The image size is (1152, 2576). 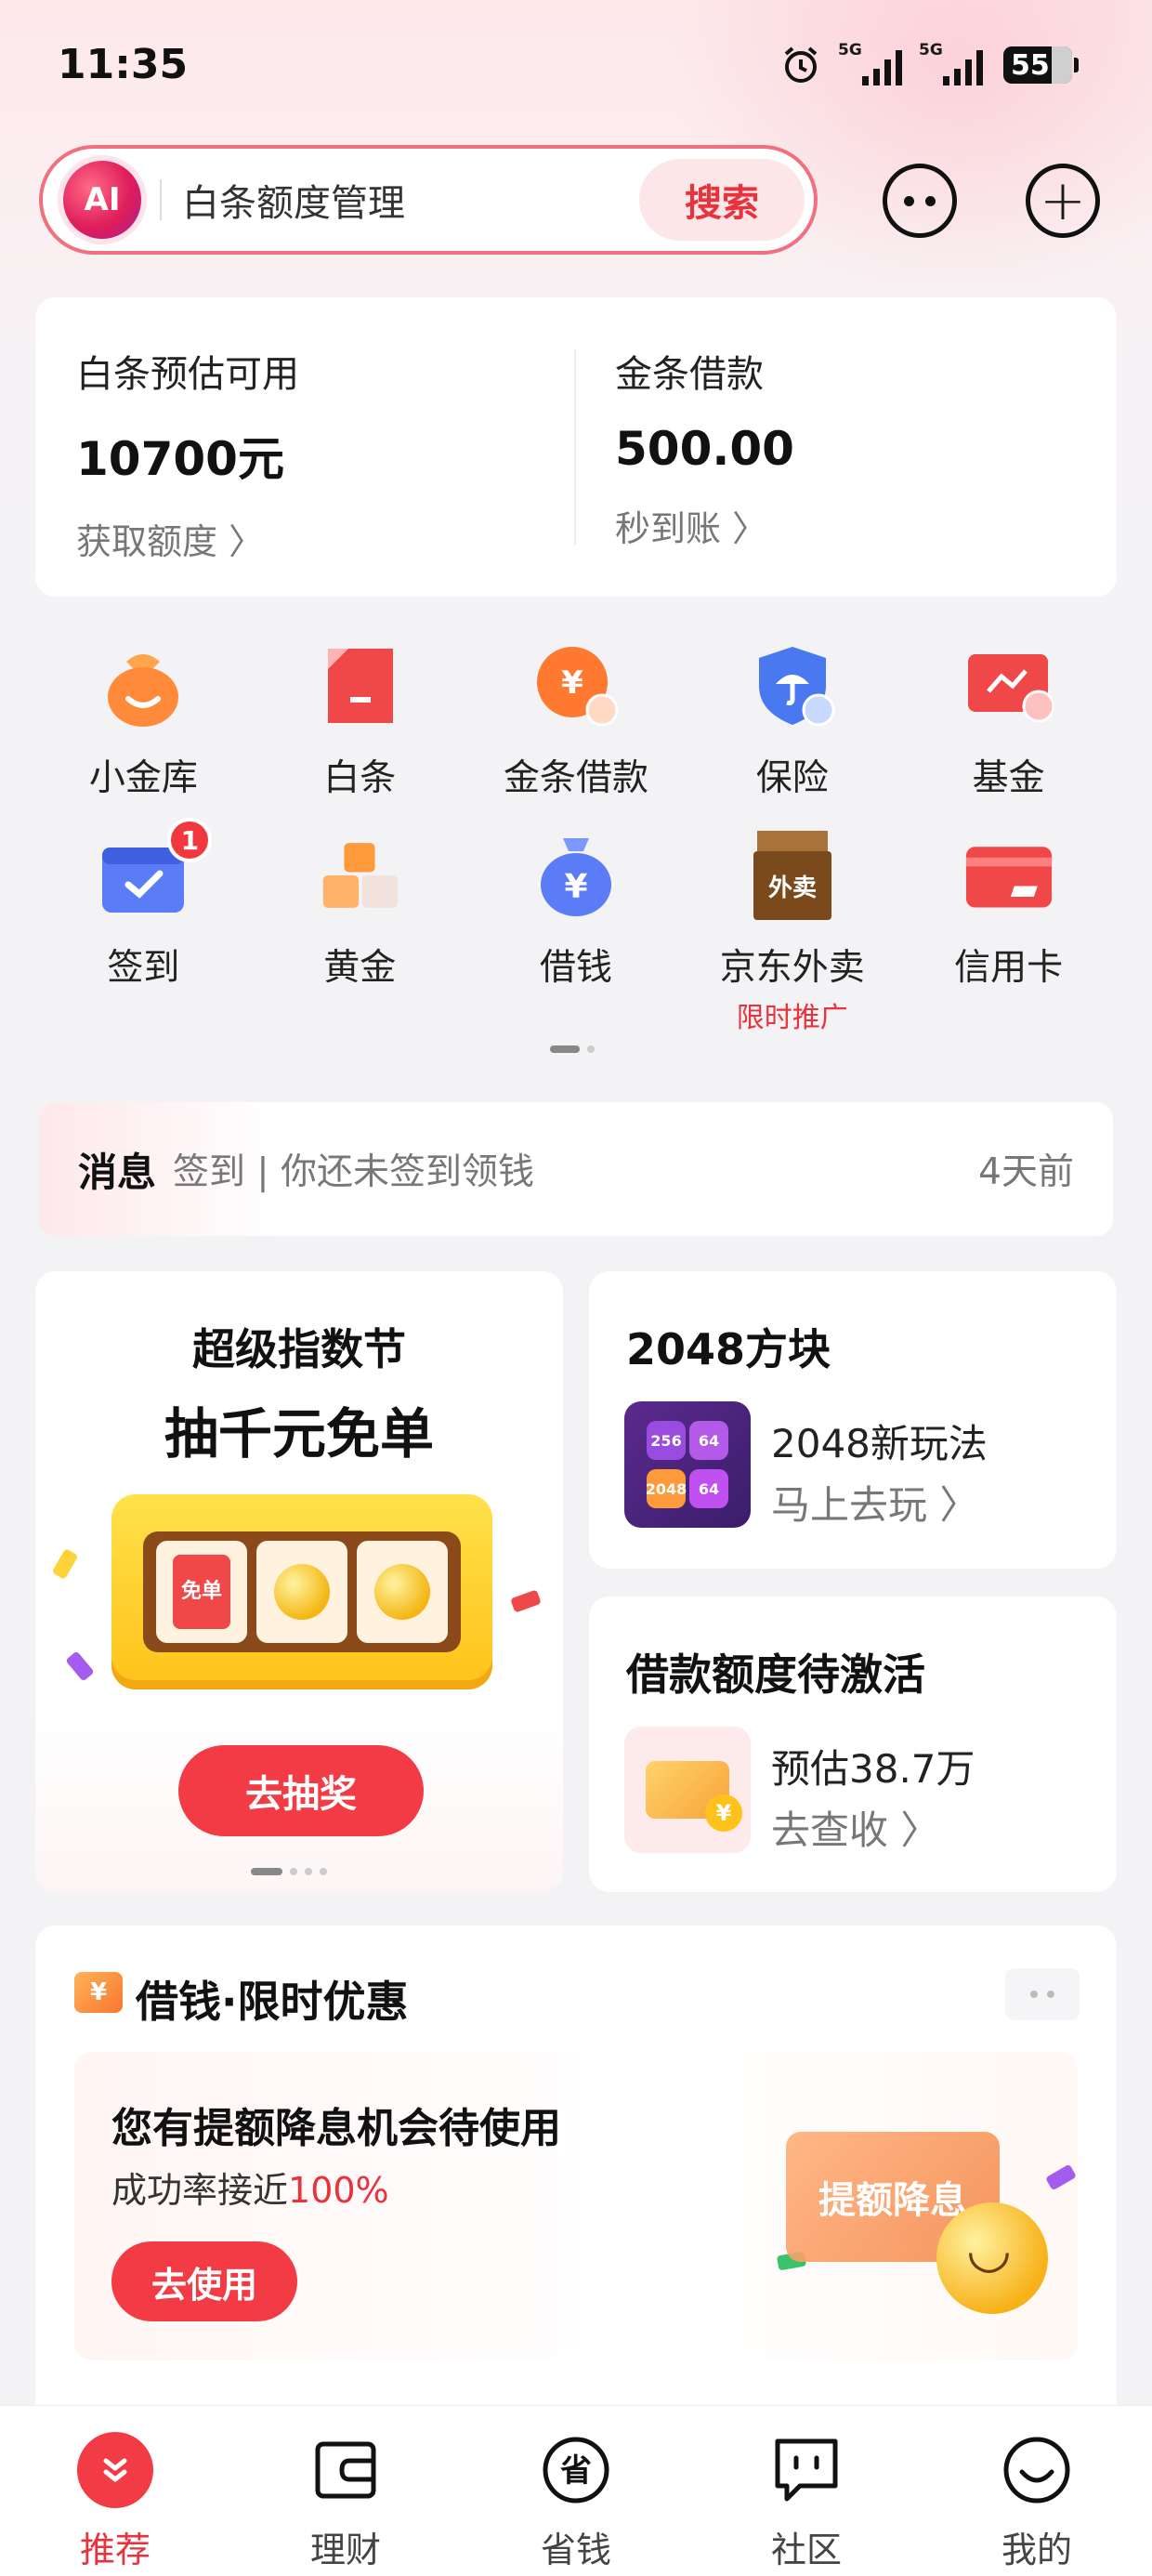 I want to click on message-text: 签到 | 你还未签到领钱, so click(x=353, y=1172).